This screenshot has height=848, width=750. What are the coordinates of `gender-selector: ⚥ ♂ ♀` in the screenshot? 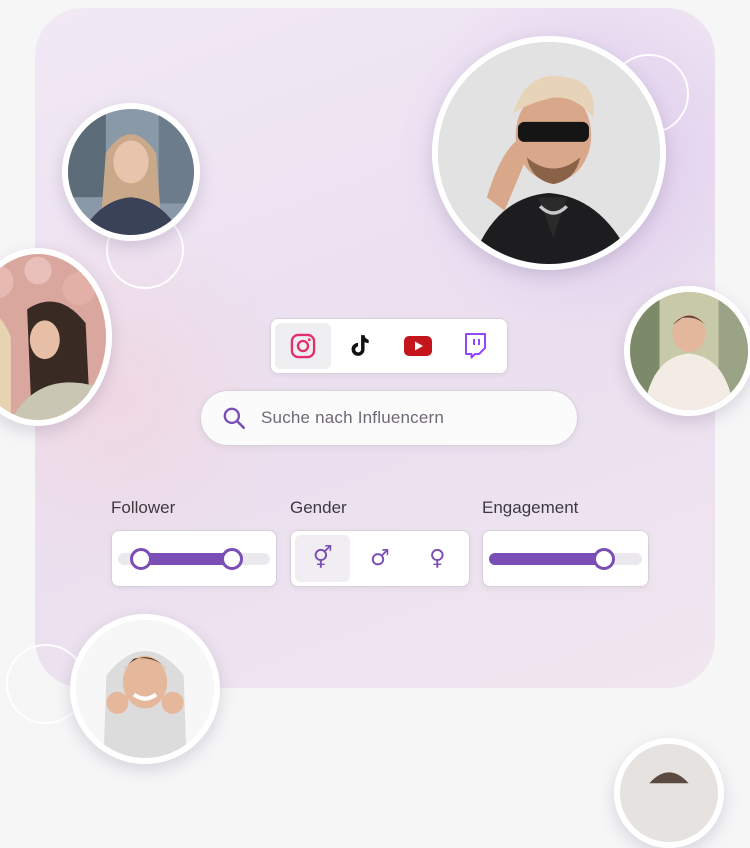 It's located at (380, 558).